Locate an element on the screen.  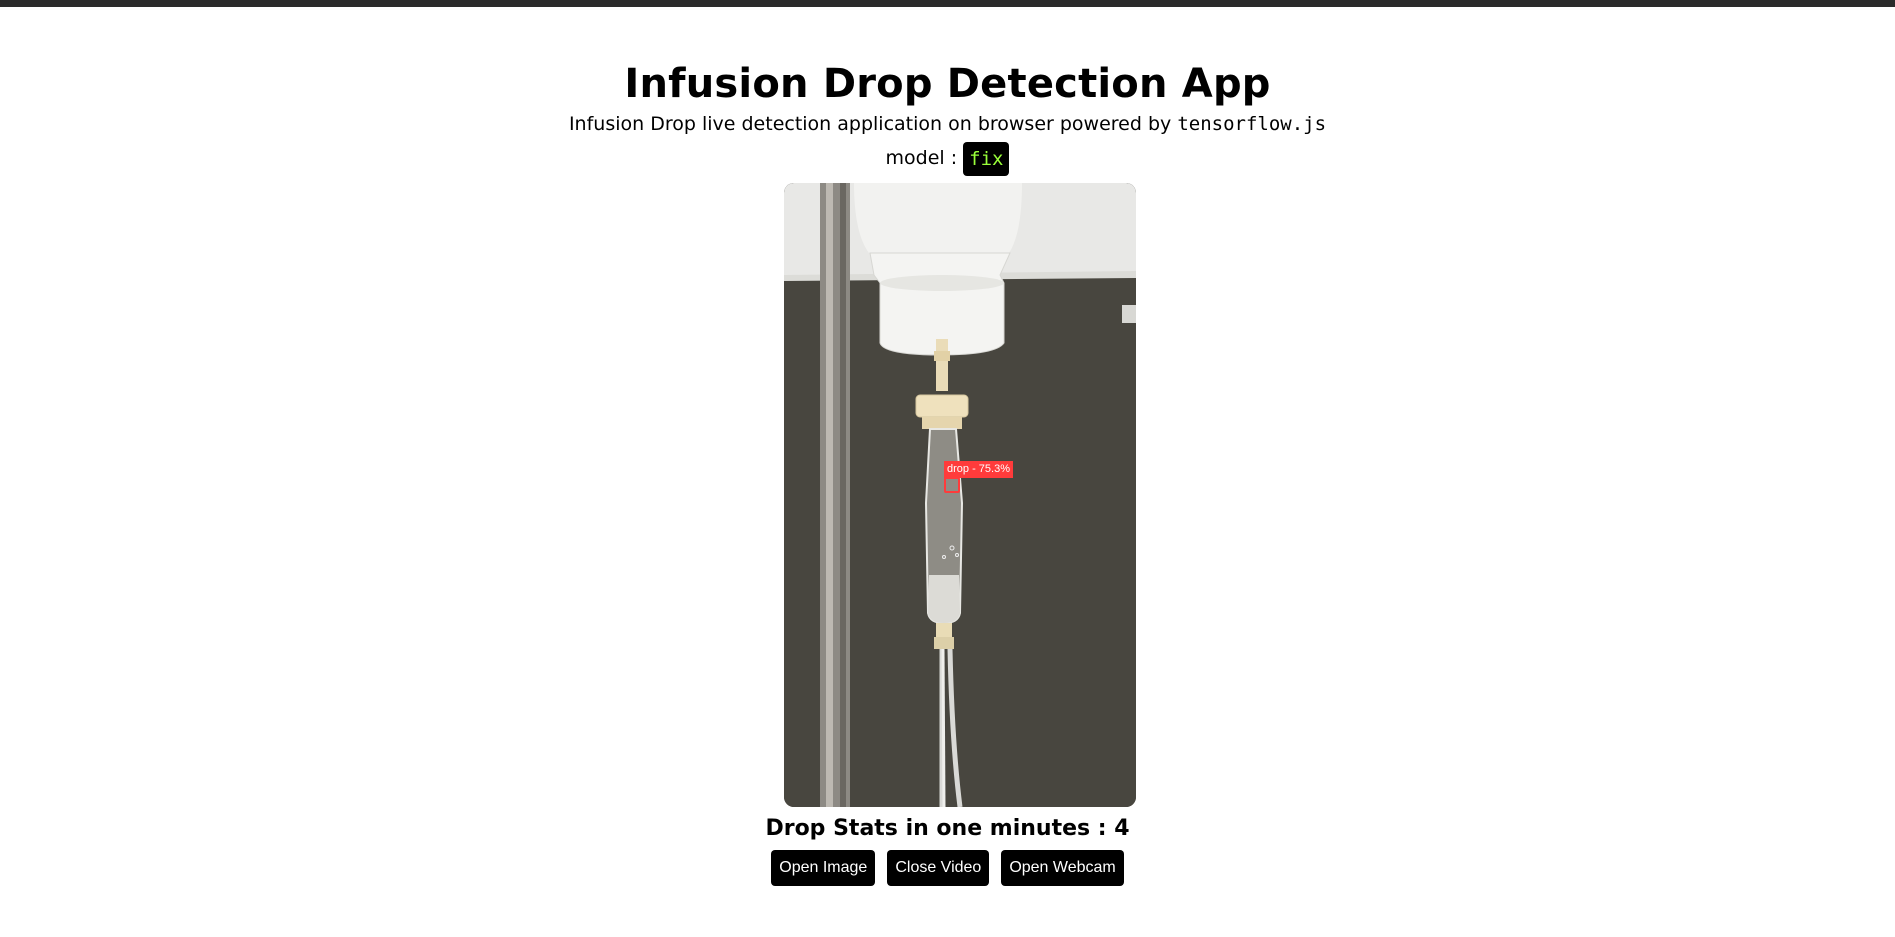
tensorflow-code: tensorflow.js is located at coordinates (1252, 124).